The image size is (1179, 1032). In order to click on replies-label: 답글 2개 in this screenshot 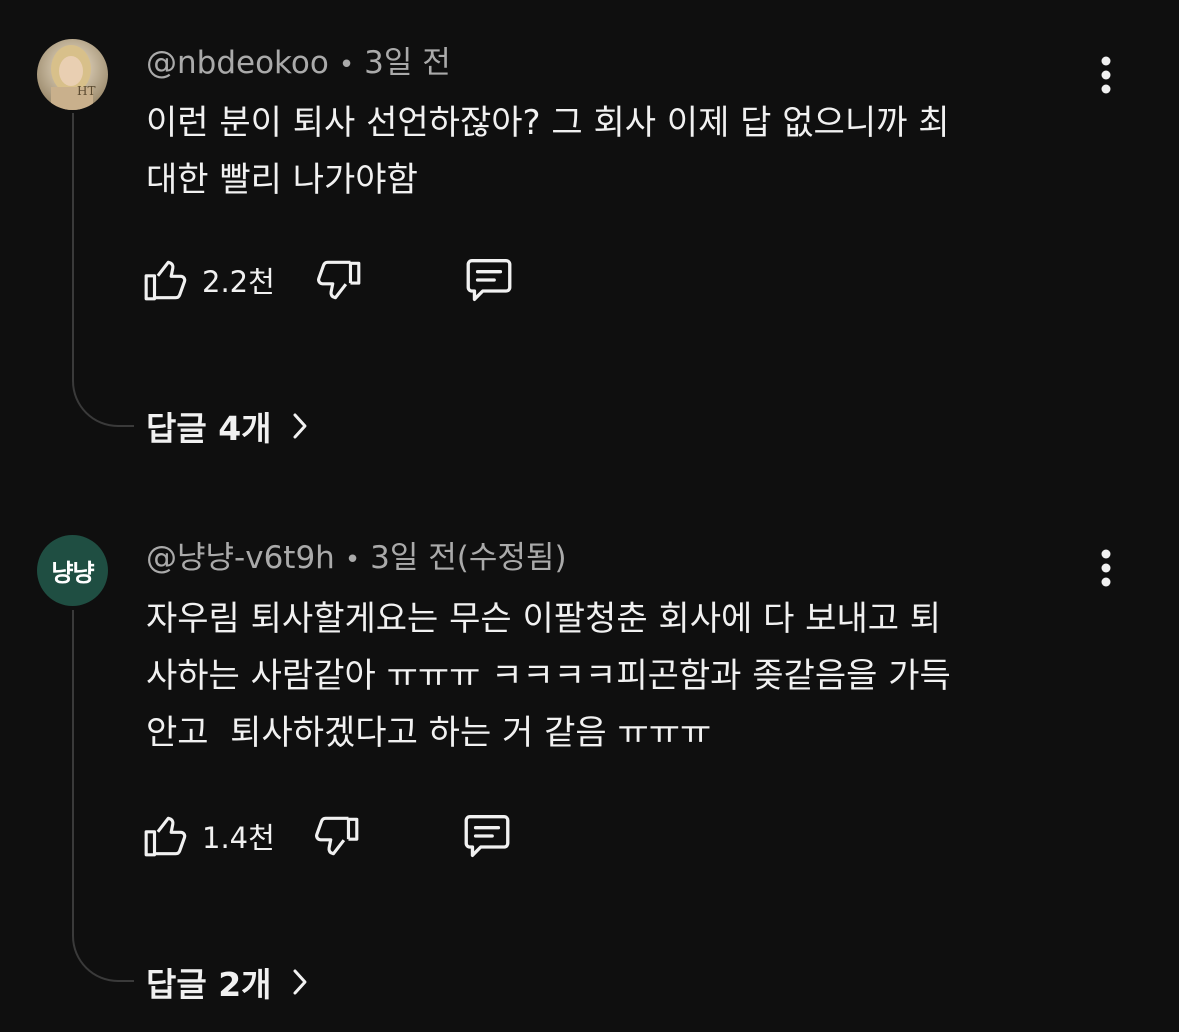, I will do `click(209, 984)`.